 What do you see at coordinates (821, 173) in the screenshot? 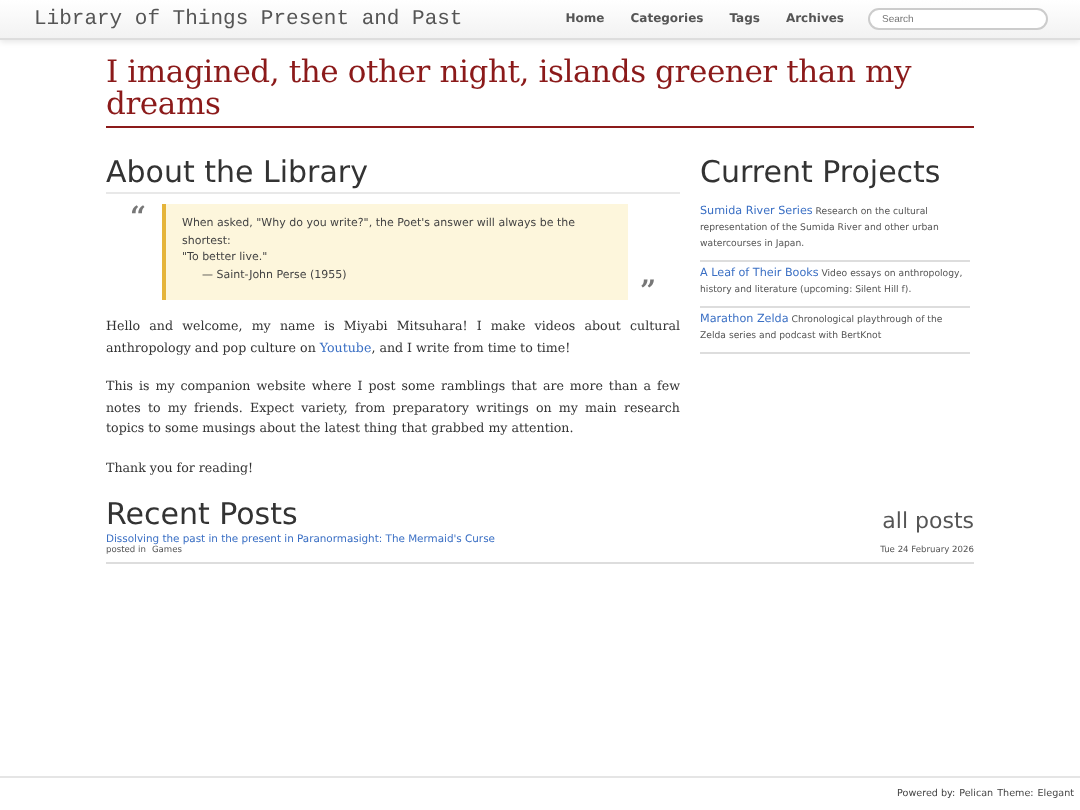
I see `sidebar-heading: Current Projects` at bounding box center [821, 173].